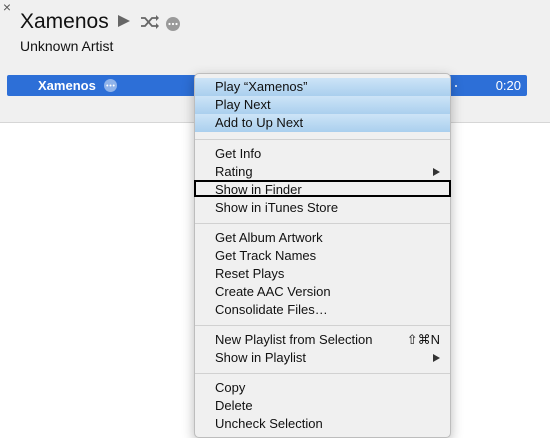 This screenshot has height=438, width=550. I want to click on menu-item-label: New Playlist from Selection, so click(294, 339).